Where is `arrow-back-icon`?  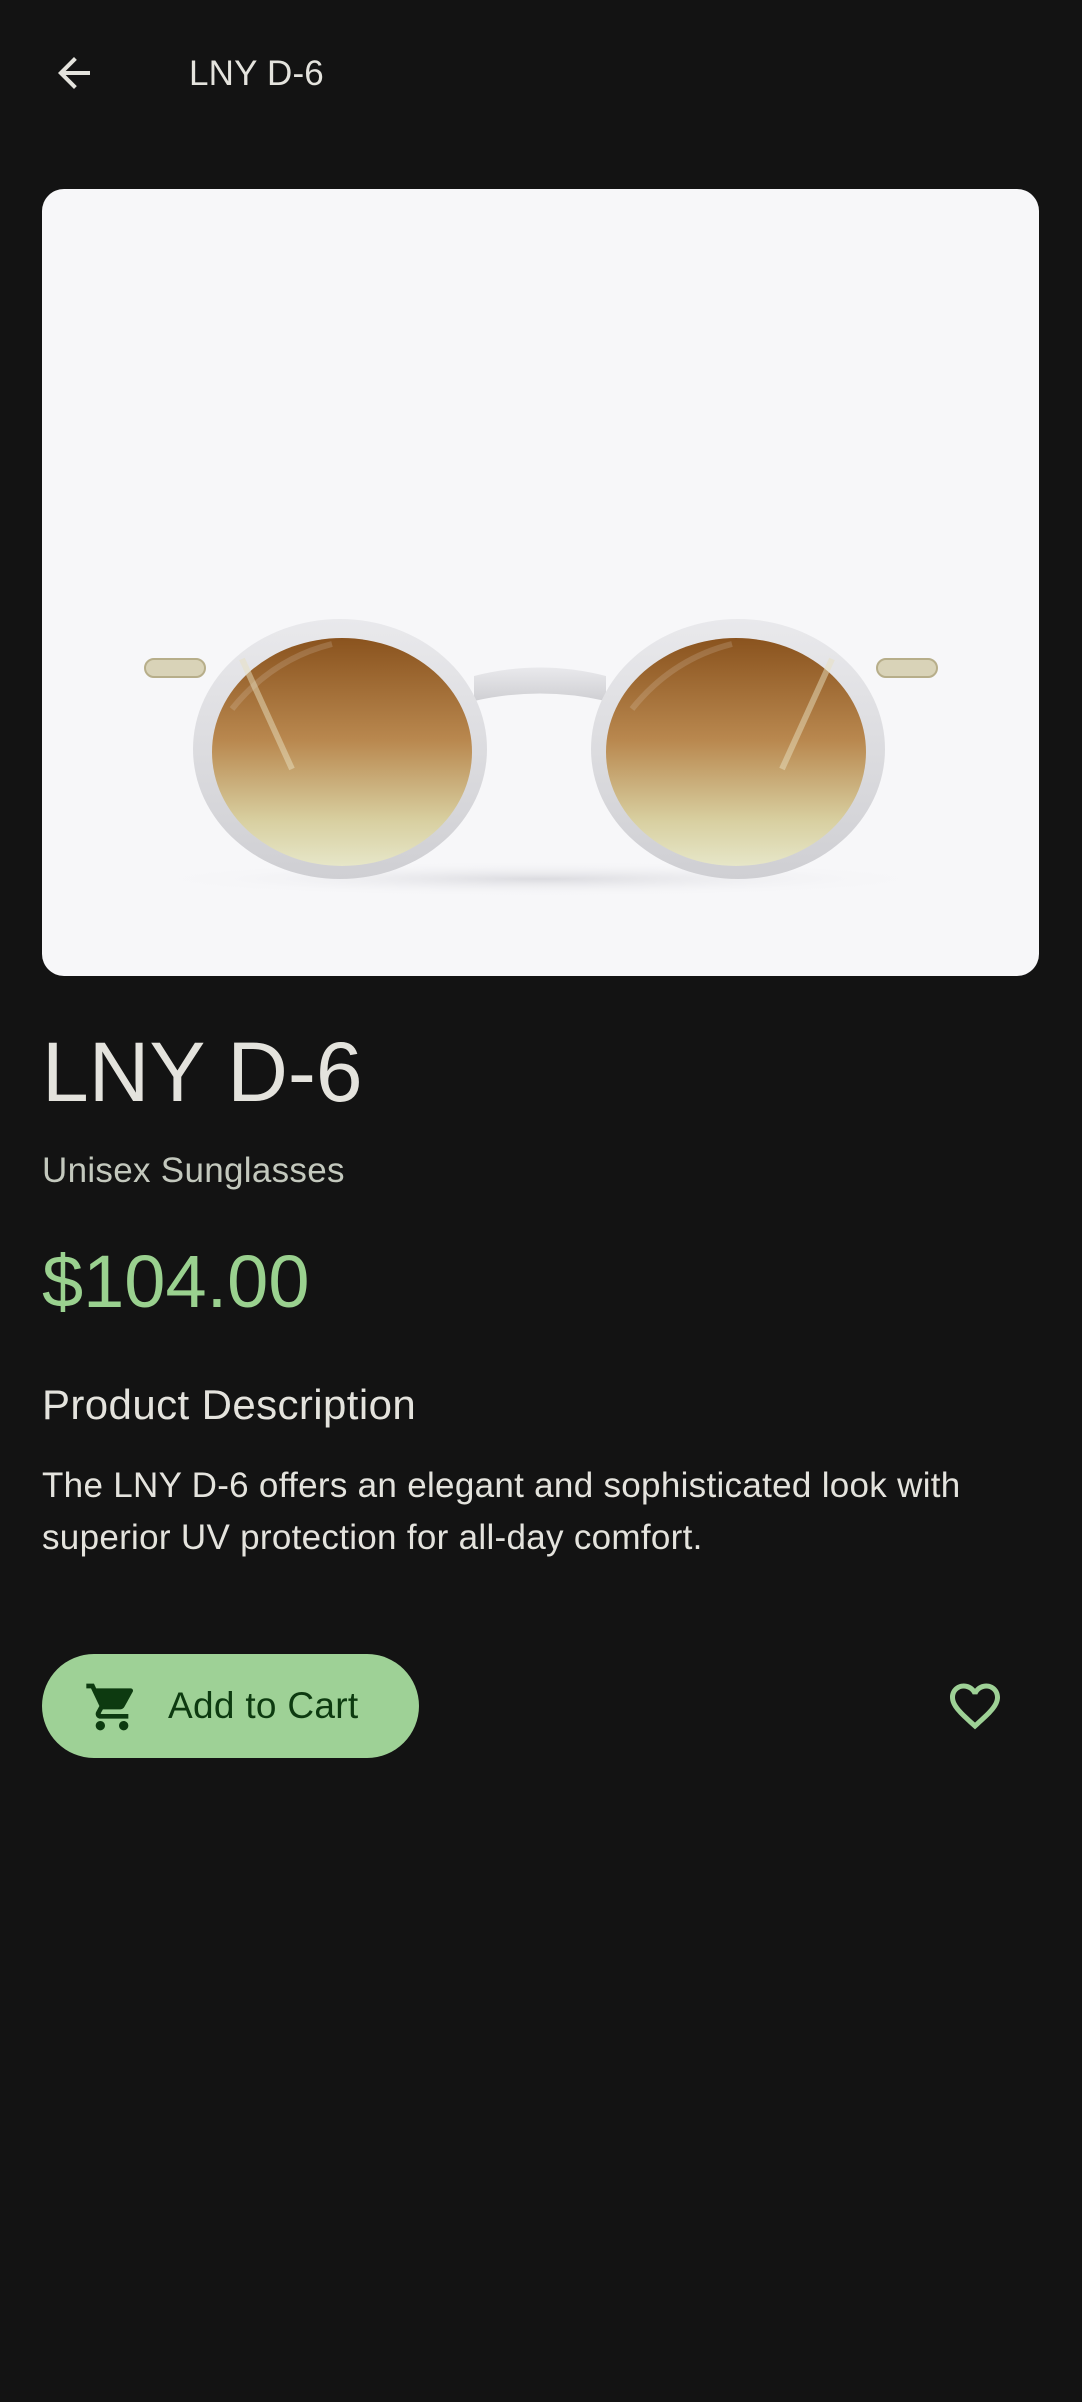 arrow-back-icon is located at coordinates (74, 73).